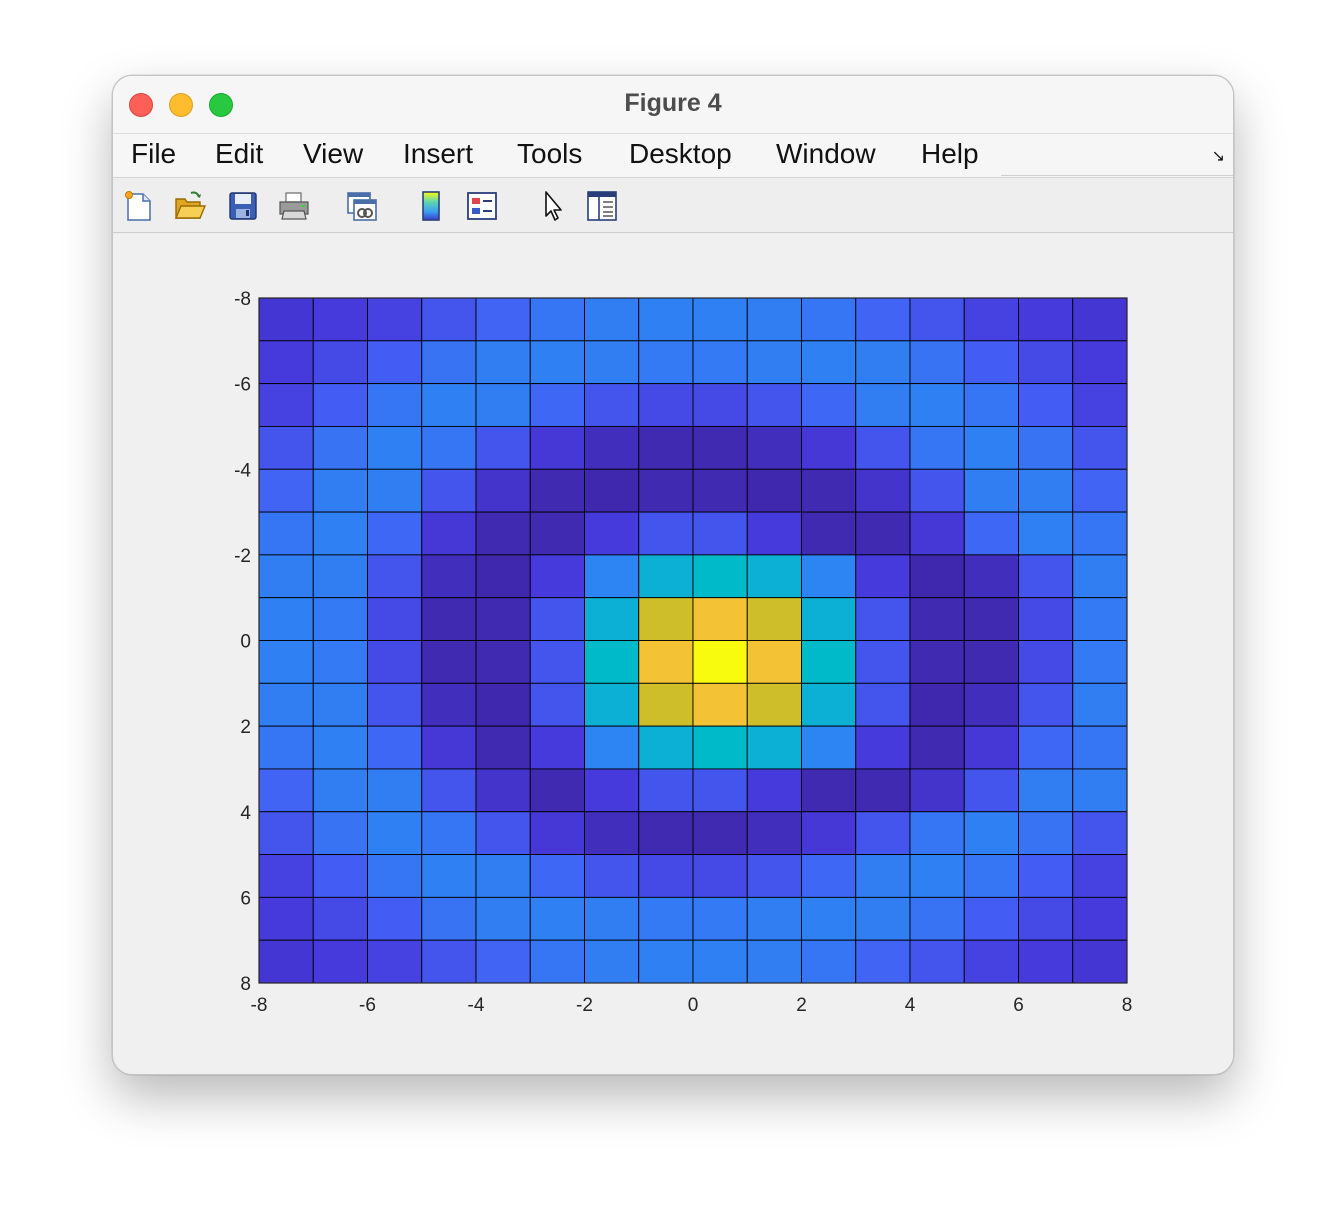 Image resolution: width=1344 pixels, height=1222 pixels. What do you see at coordinates (432, 206) in the screenshot?
I see `insert-colorbar-icon` at bounding box center [432, 206].